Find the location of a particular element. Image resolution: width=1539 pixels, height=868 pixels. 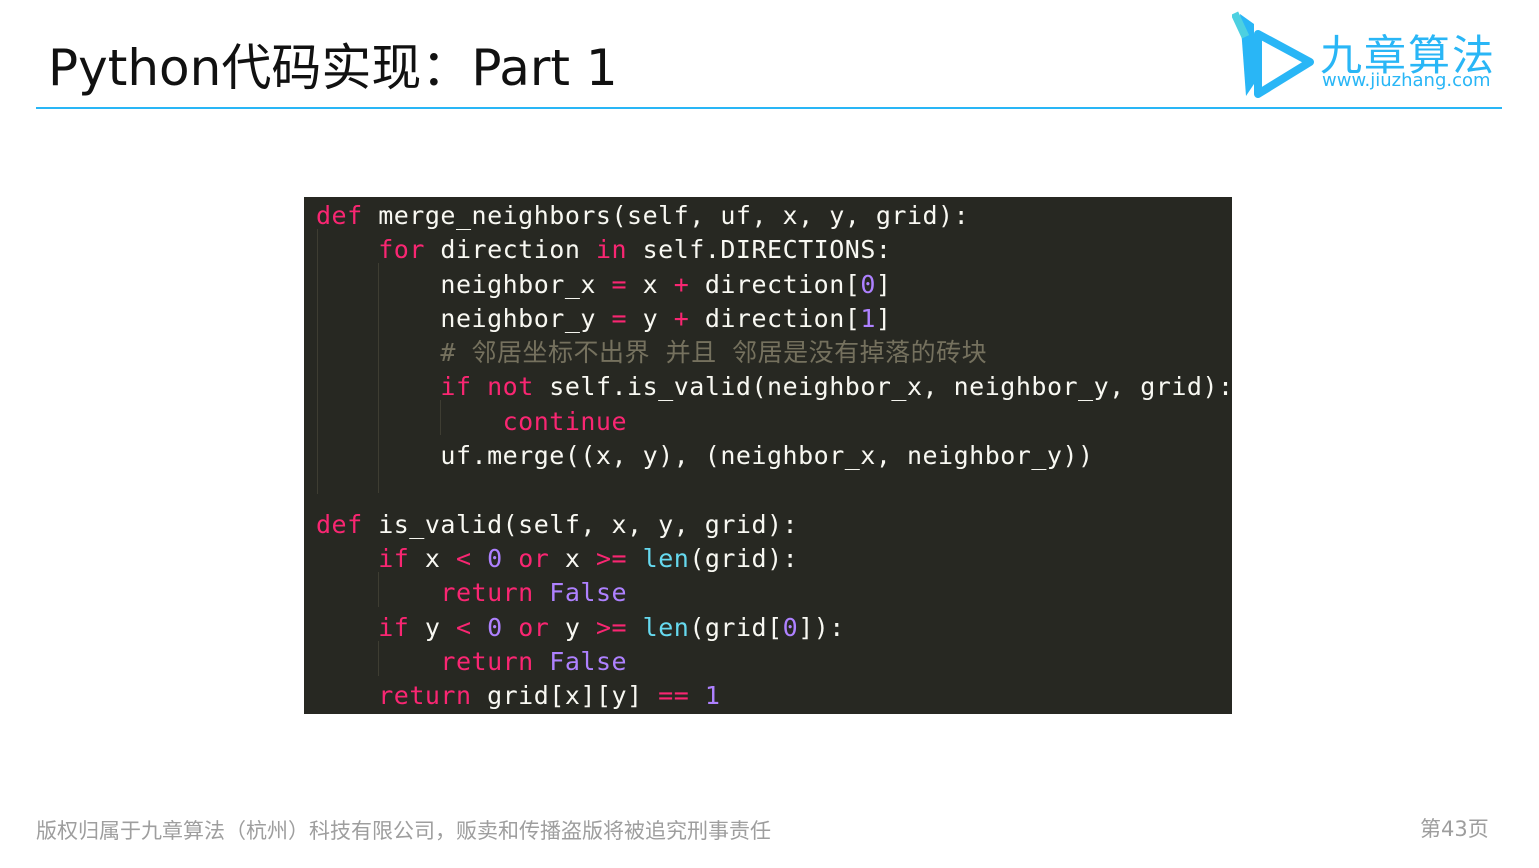

code-line: neighbor_x = x + direction[0] is located at coordinates (774, 285).